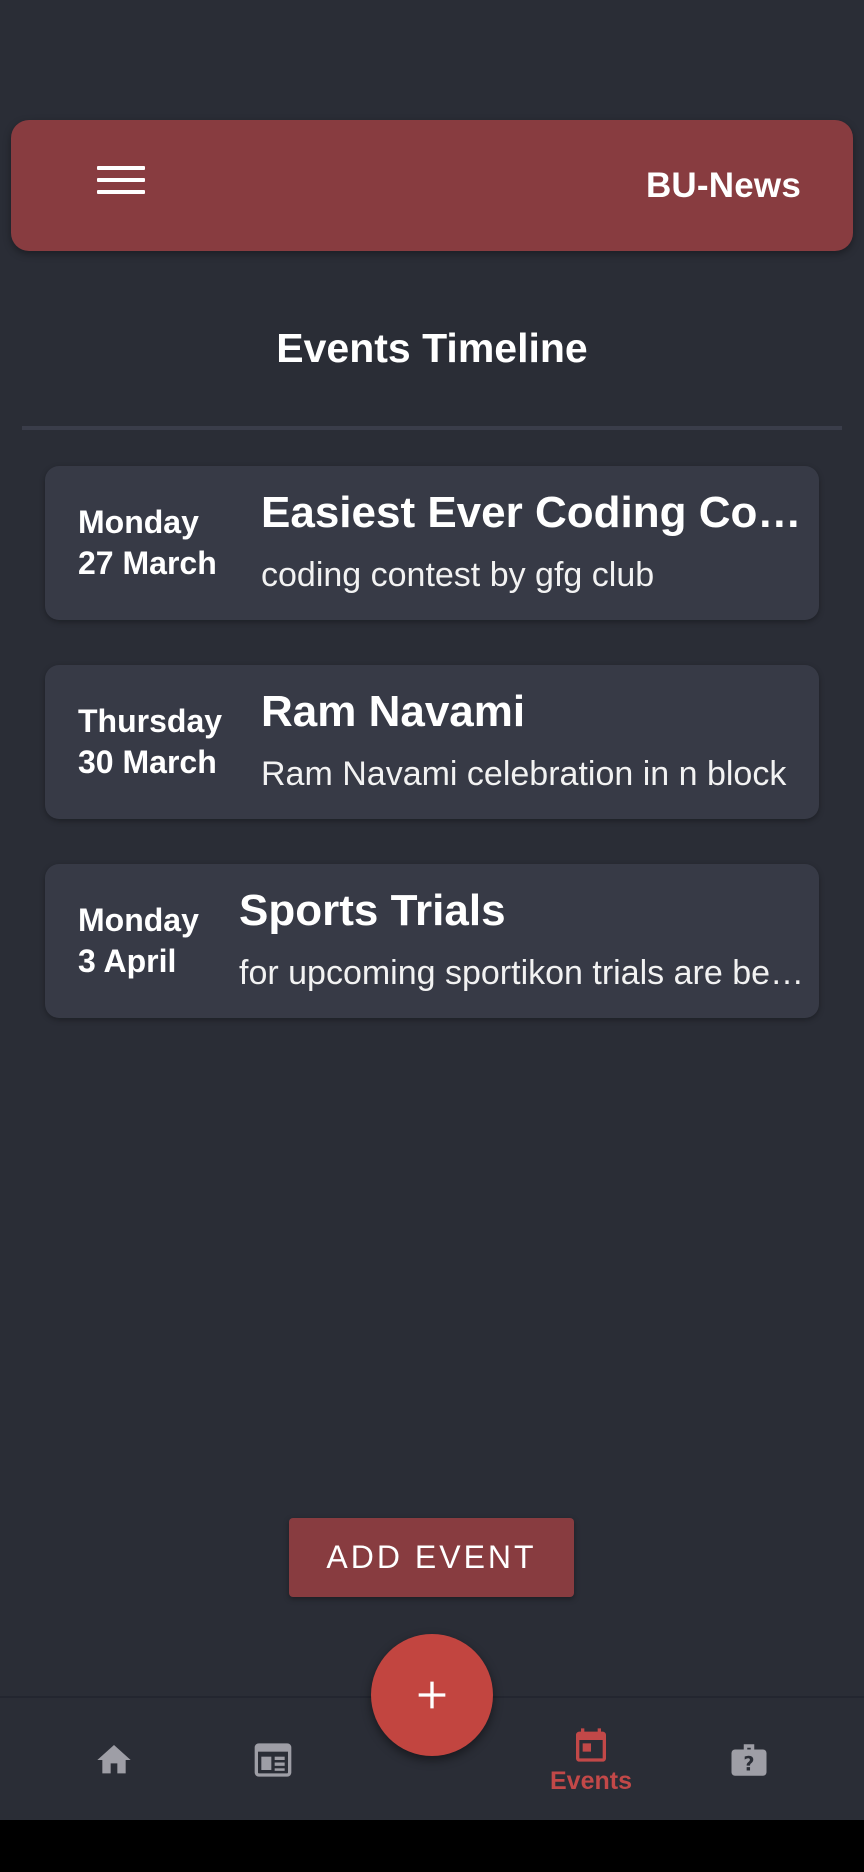 The width and height of the screenshot is (864, 1872). What do you see at coordinates (591, 1744) in the screenshot?
I see `calendar-icon` at bounding box center [591, 1744].